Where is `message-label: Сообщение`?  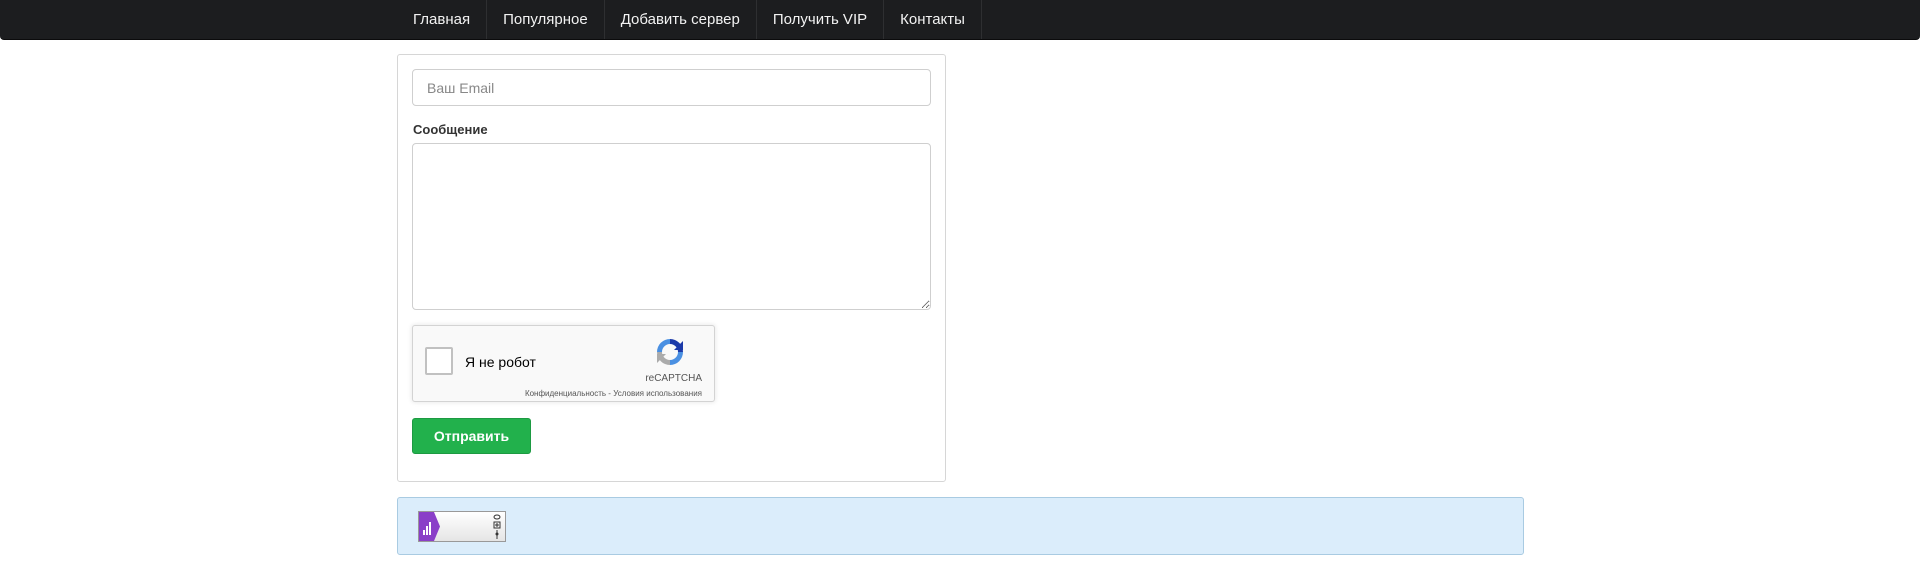
message-label: Сообщение is located at coordinates (450, 129).